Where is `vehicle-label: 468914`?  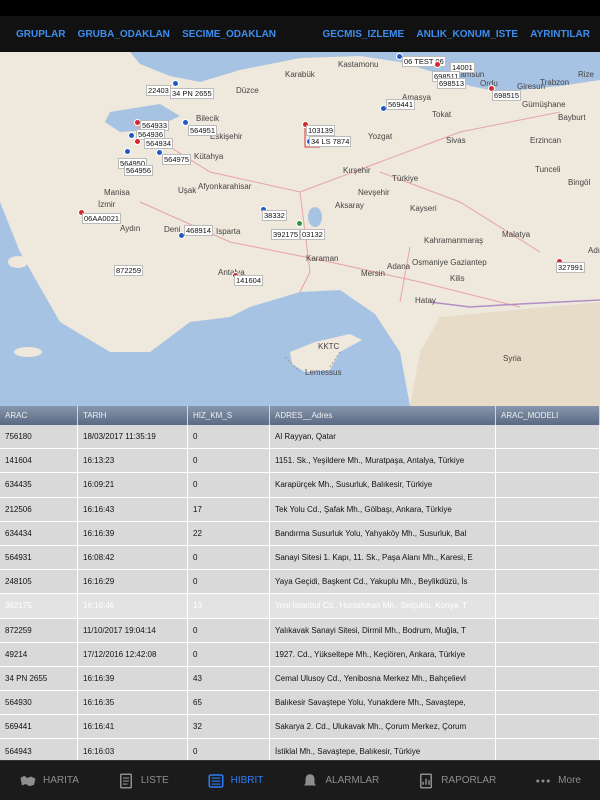
vehicle-label: 468914 is located at coordinates (199, 230).